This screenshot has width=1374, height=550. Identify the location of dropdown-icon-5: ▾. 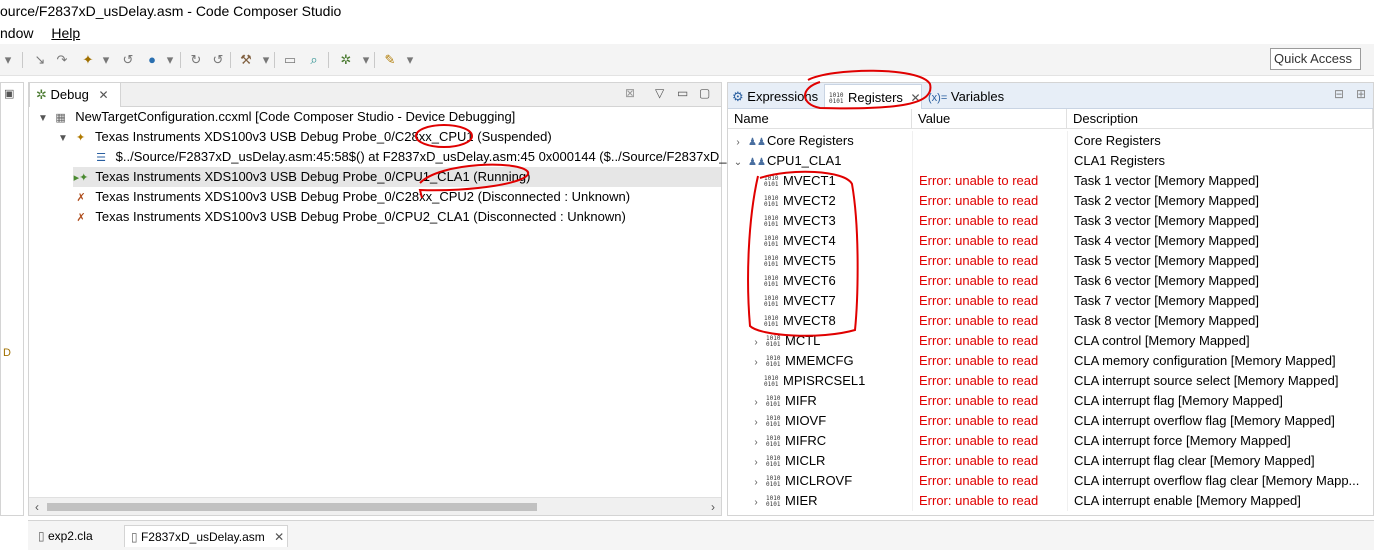
(410, 60).